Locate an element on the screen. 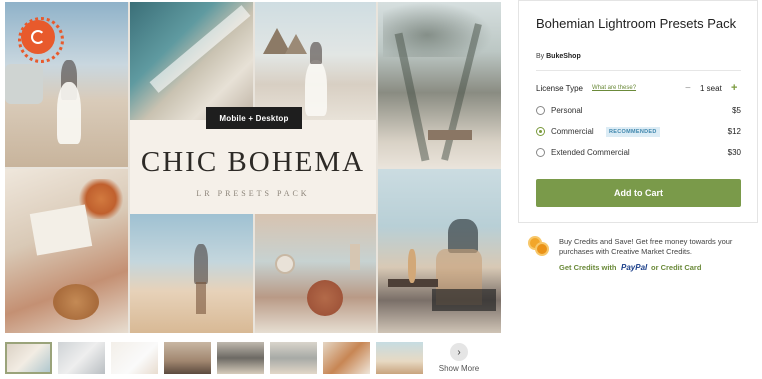 This screenshot has height=379, width=762. license-option-personal: Personal $5 is located at coordinates (638, 111).